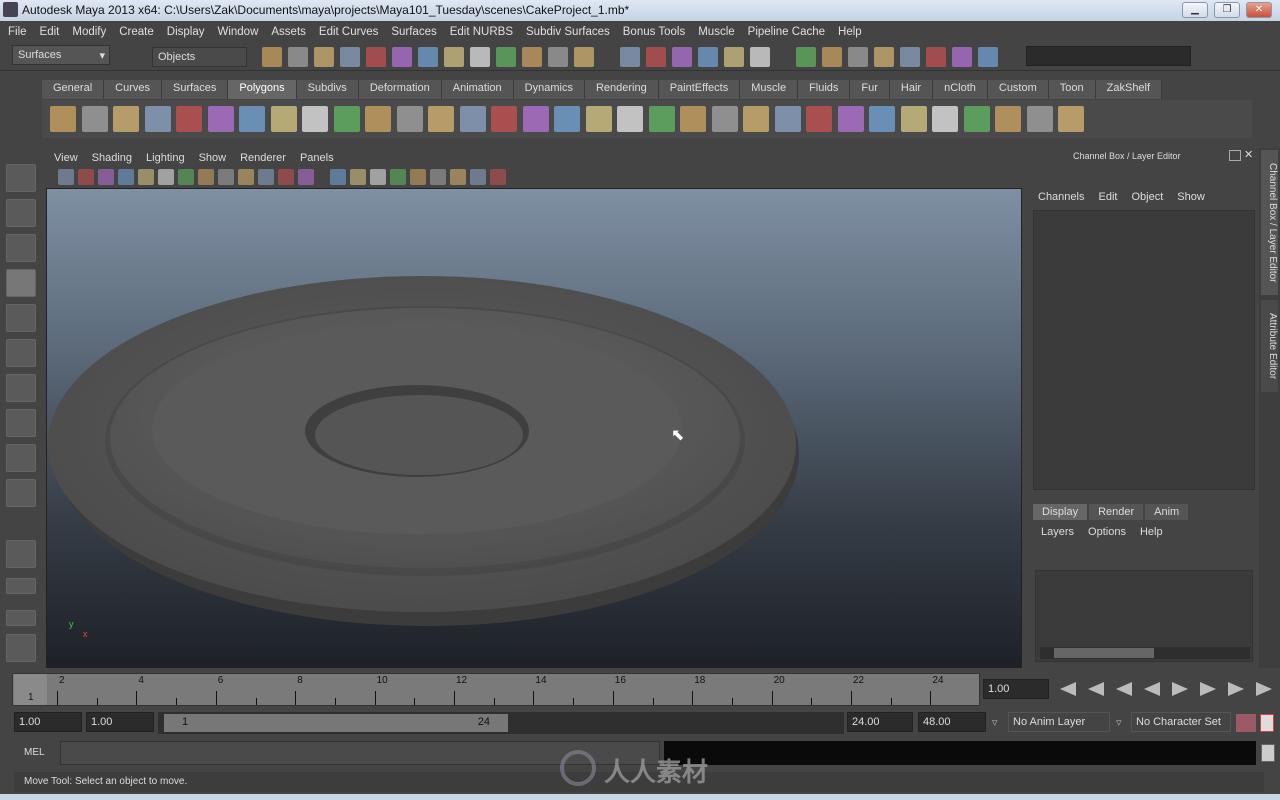 Image resolution: width=1280 pixels, height=800 pixels. What do you see at coordinates (786, 32) in the screenshot?
I see `menu-pipeline-cache: Pipeline Cache` at bounding box center [786, 32].